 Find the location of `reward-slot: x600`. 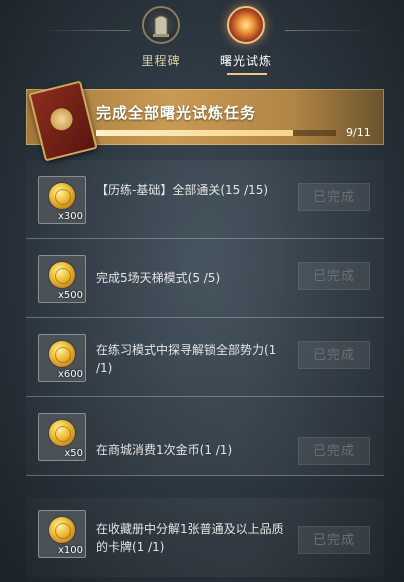

reward-slot: x600 is located at coordinates (62, 358).